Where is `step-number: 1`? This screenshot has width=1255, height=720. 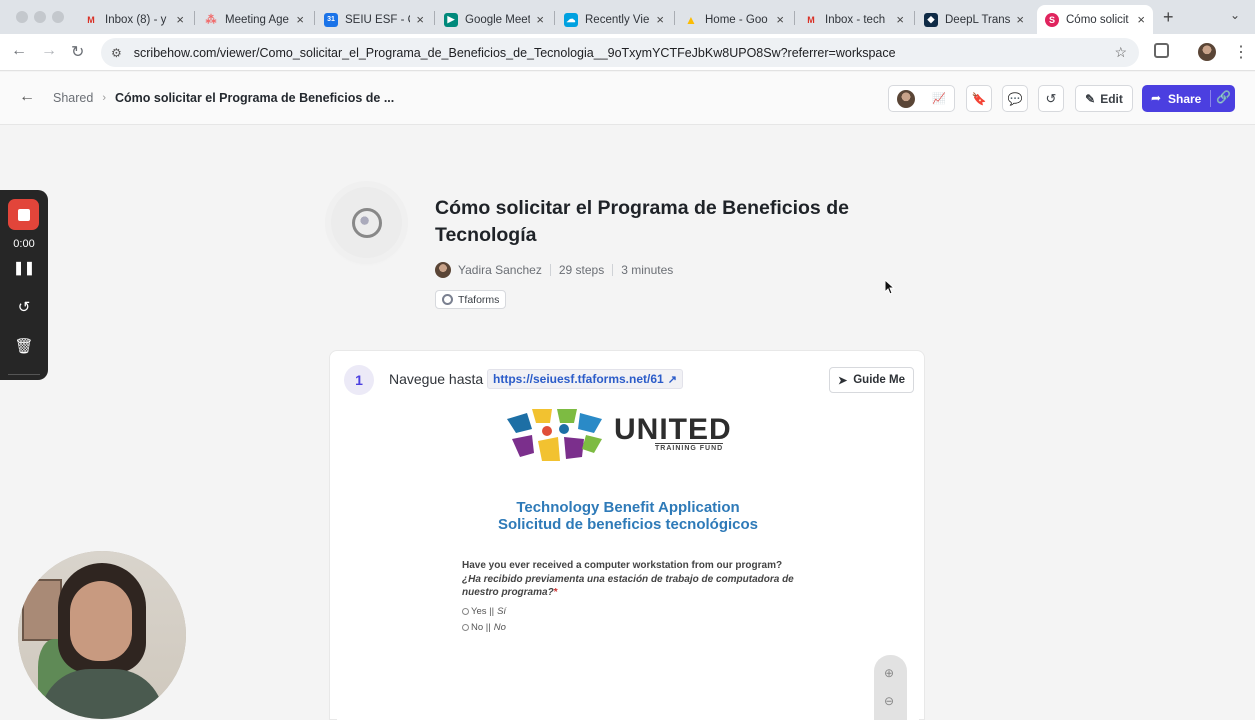
step-number: 1 is located at coordinates (359, 380).